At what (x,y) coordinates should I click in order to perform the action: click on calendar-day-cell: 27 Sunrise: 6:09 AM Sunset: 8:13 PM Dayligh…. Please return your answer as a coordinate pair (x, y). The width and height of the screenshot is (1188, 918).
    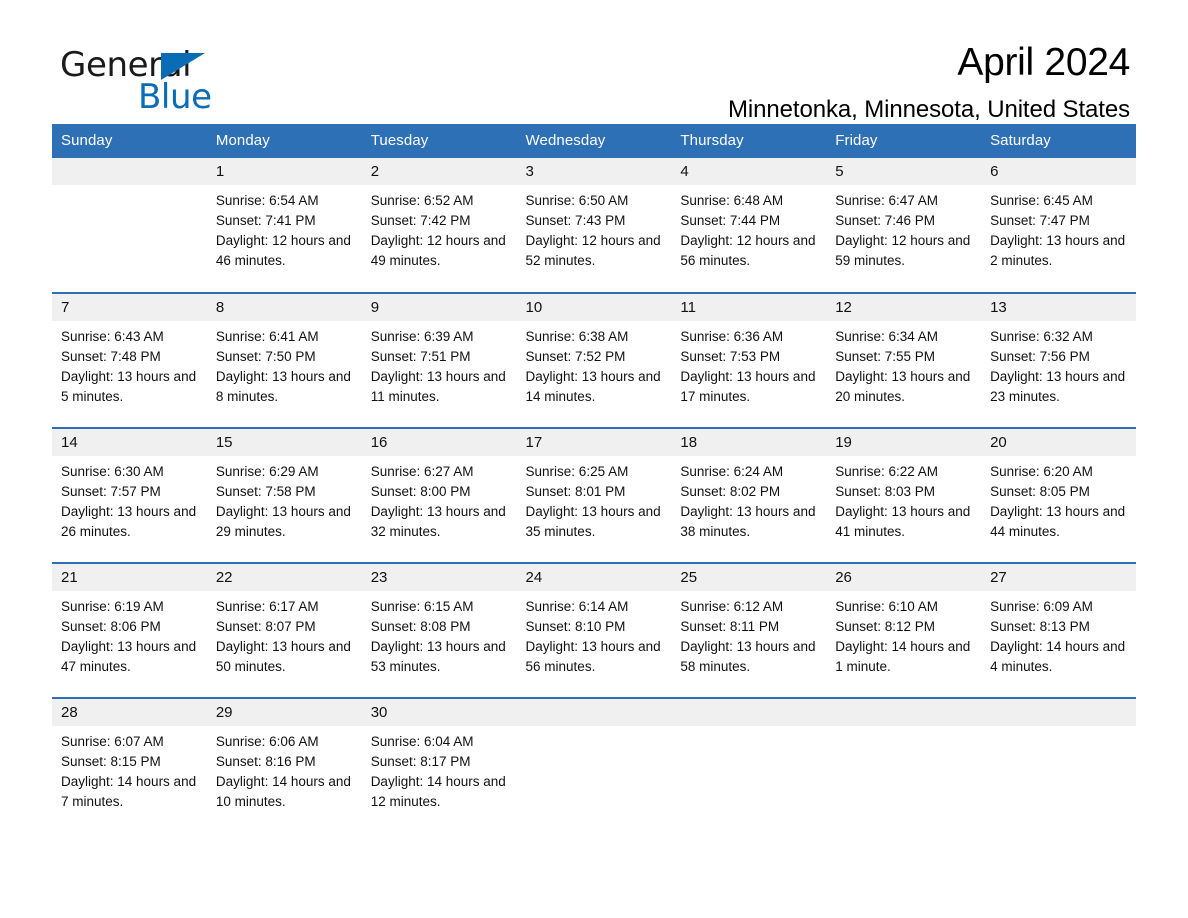
    Looking at the image, I should click on (1058, 630).